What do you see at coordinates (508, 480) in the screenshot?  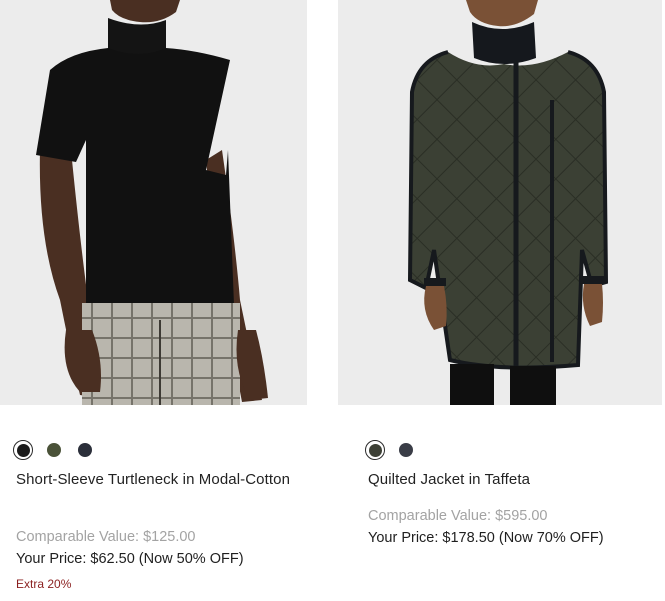 I see `product-name: Quilted Jacket in Taffeta` at bounding box center [508, 480].